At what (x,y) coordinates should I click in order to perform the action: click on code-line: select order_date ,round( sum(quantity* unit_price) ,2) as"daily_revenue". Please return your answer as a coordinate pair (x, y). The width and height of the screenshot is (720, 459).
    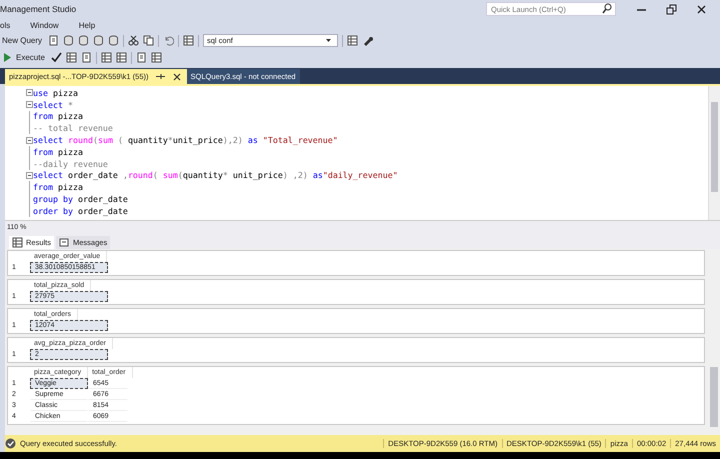
    Looking at the image, I should click on (366, 176).